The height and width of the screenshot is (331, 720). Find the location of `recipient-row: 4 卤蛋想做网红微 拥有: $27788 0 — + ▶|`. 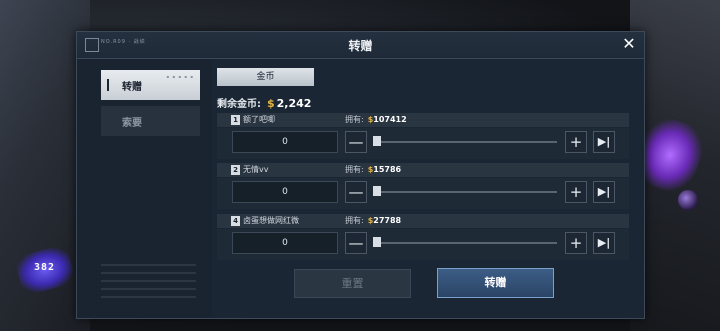

recipient-row: 4 卤蛋想做网红微 拥有: $27788 0 — + ▶| is located at coordinates (423, 237).